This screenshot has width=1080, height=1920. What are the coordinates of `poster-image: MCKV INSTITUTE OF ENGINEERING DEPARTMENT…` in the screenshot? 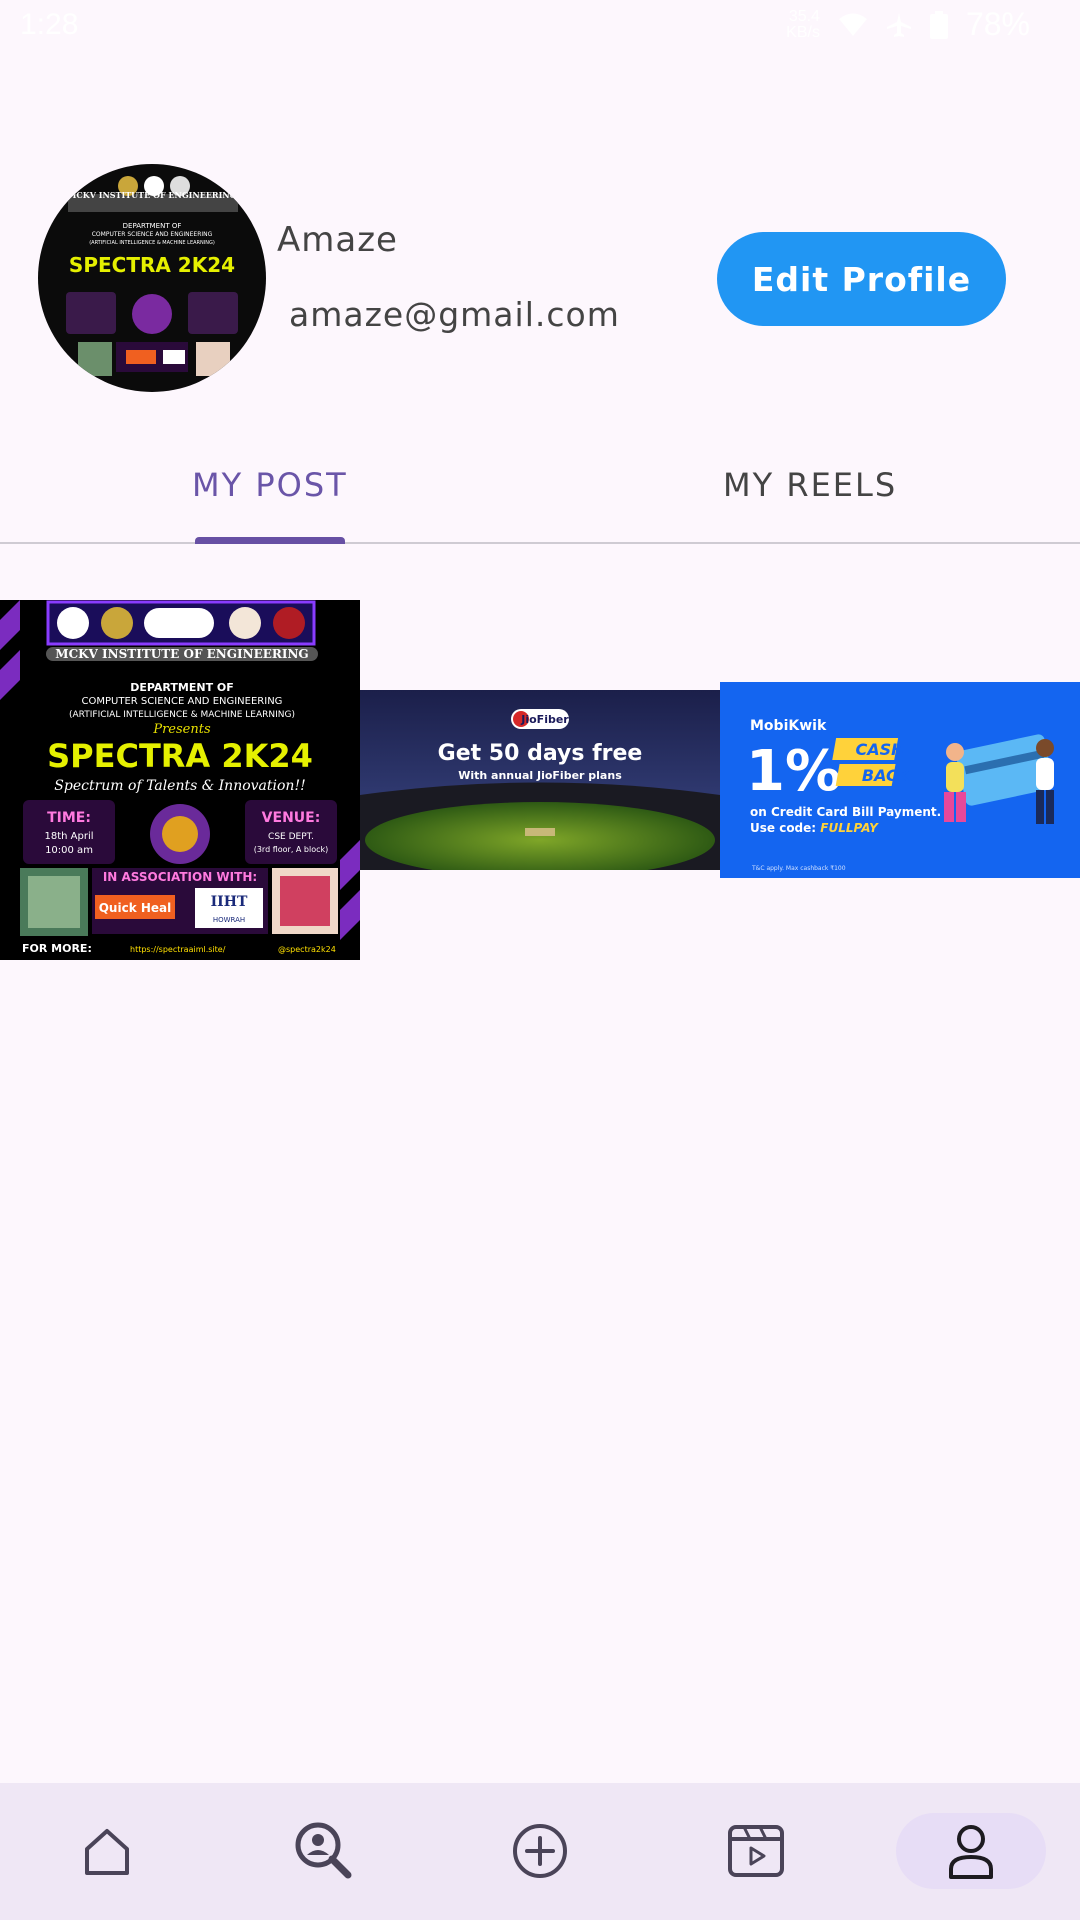 It's located at (180, 780).